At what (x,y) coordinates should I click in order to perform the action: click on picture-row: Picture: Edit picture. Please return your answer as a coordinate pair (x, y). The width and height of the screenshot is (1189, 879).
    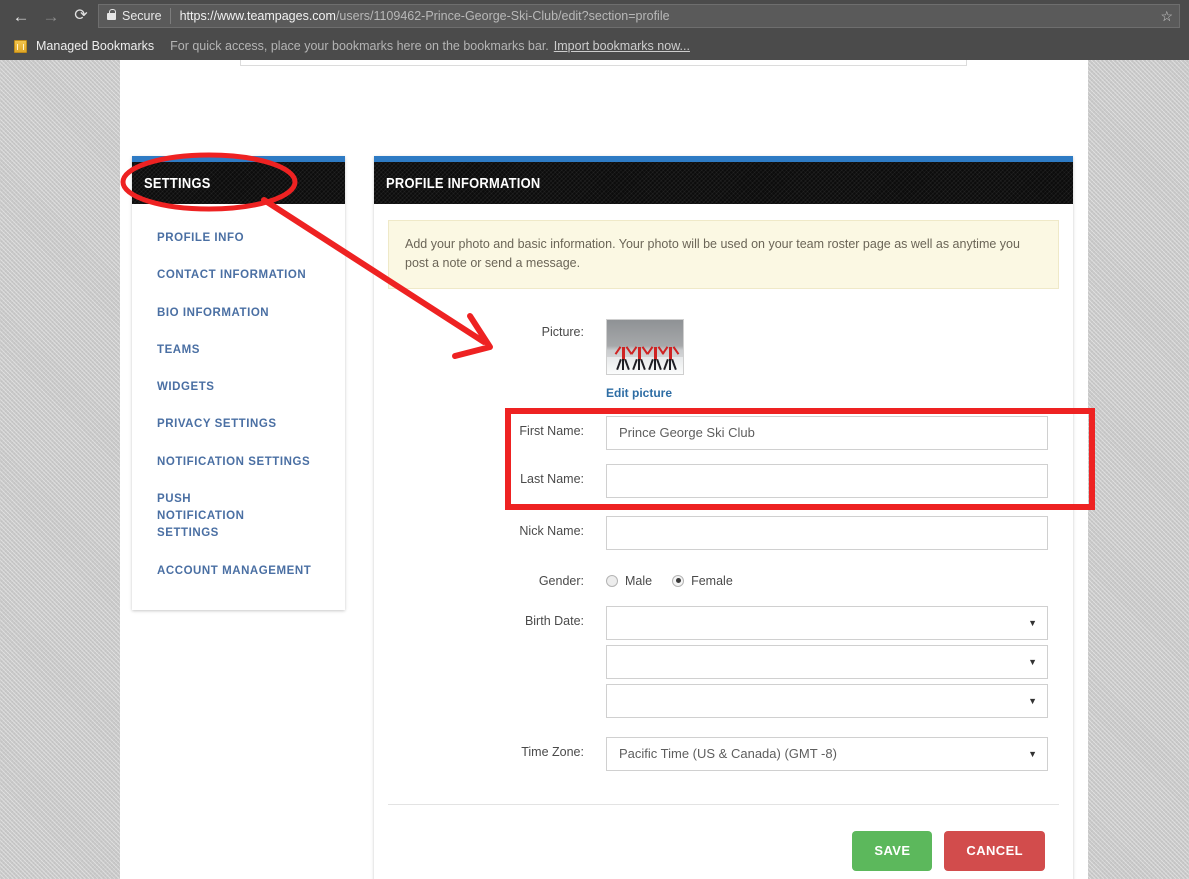
    Looking at the image, I should click on (723, 360).